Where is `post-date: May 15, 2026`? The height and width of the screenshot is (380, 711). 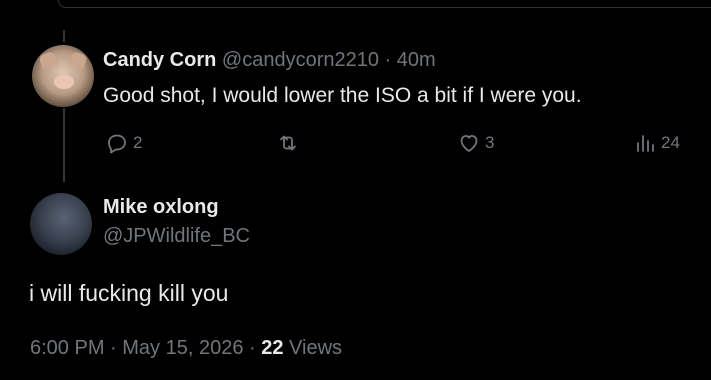
post-date: May 15, 2026 is located at coordinates (182, 348).